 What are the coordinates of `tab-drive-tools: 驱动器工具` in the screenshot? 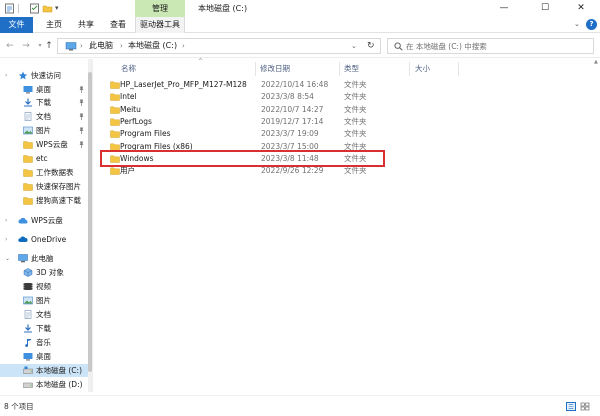 It's located at (160, 25).